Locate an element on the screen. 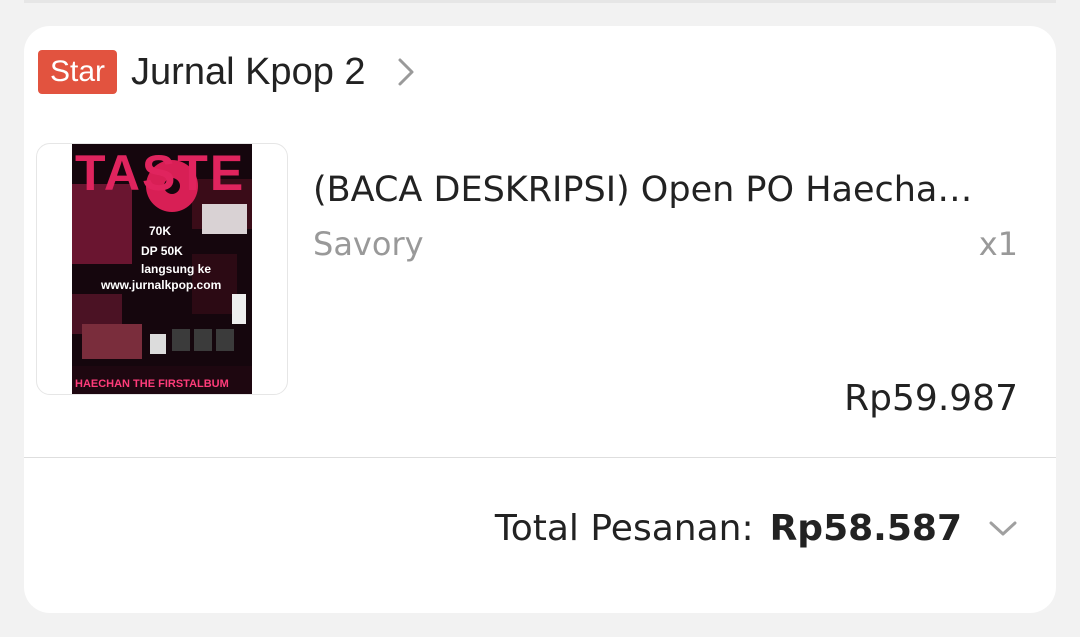 Image resolution: width=1080 pixels, height=637 pixels. poster-footer: HAECHAN THE FIRSTALBUM is located at coordinates (152, 384).